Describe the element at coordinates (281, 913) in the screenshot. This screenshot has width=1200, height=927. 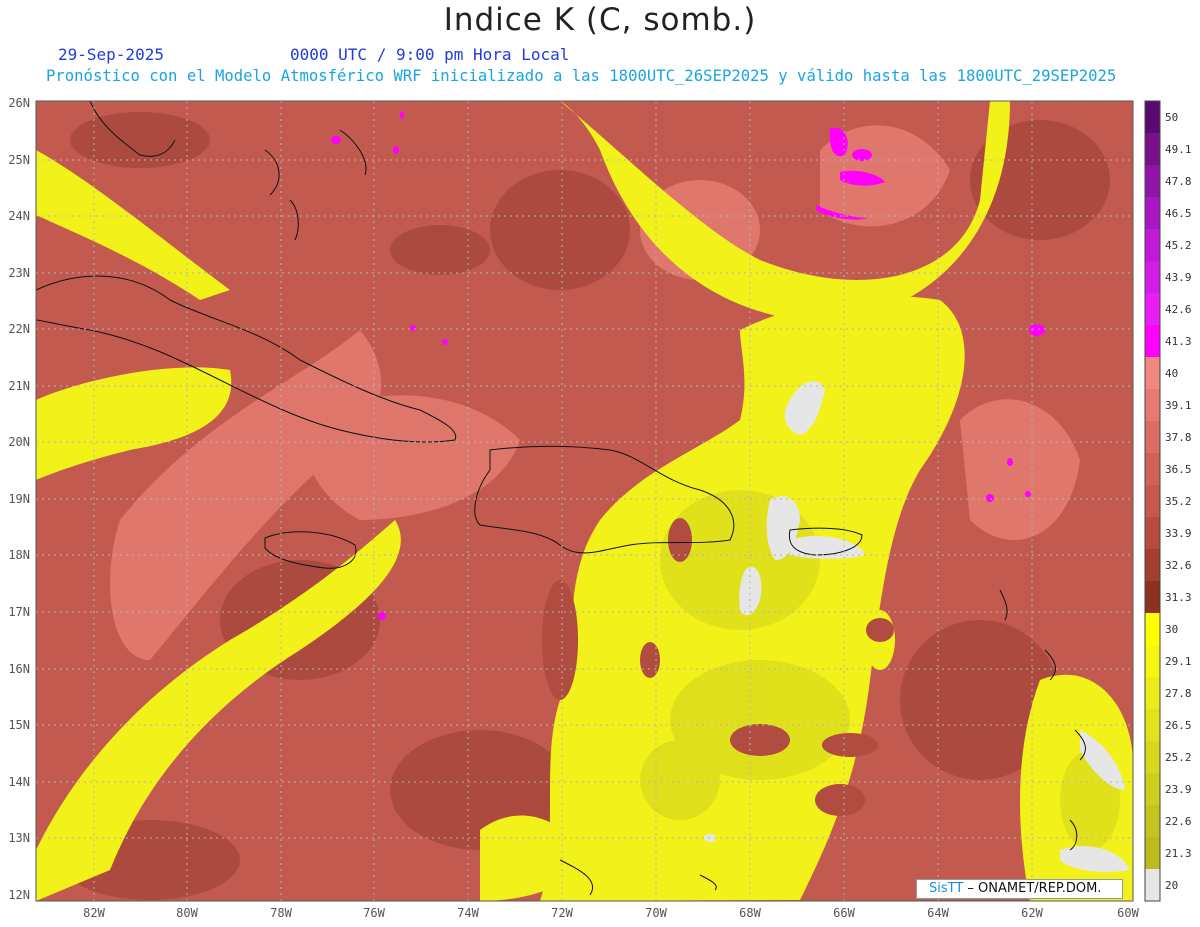
I see `lon-label: 78W` at that location.